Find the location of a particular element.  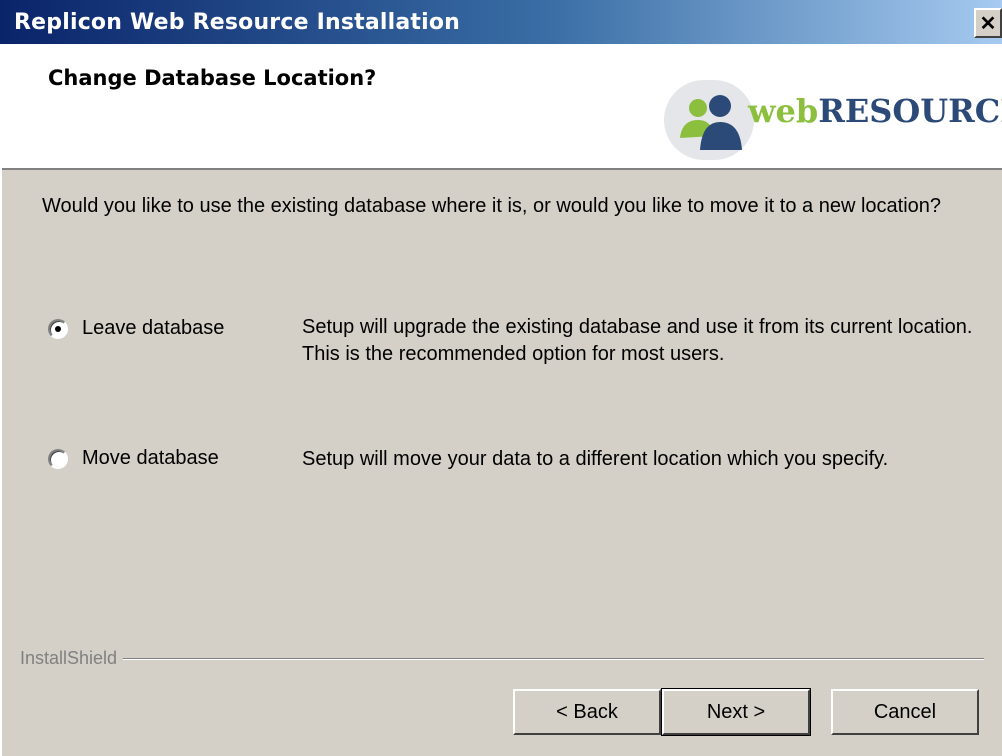

close-button: ✕ is located at coordinates (988, 23).